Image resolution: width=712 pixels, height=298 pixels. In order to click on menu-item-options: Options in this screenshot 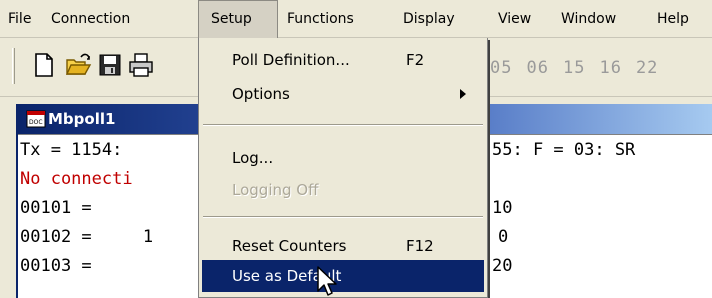, I will do `click(343, 94)`.